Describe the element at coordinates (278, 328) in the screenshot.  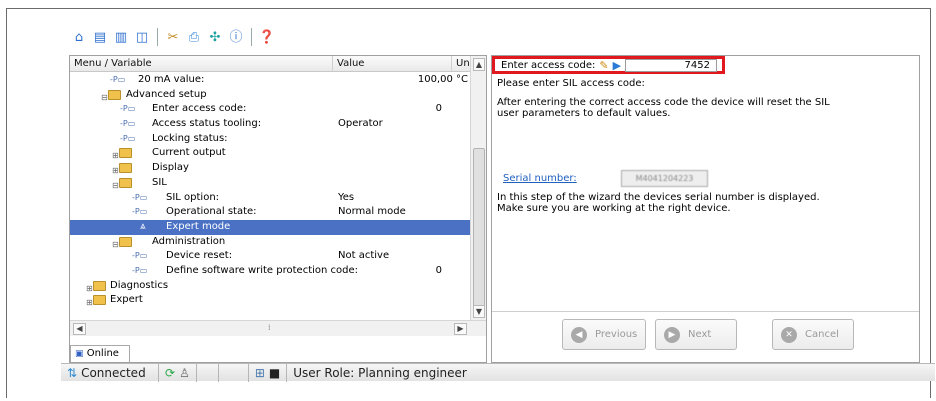
I see `horizontal-scrollbar: ◀ ⁞ ▶` at that location.